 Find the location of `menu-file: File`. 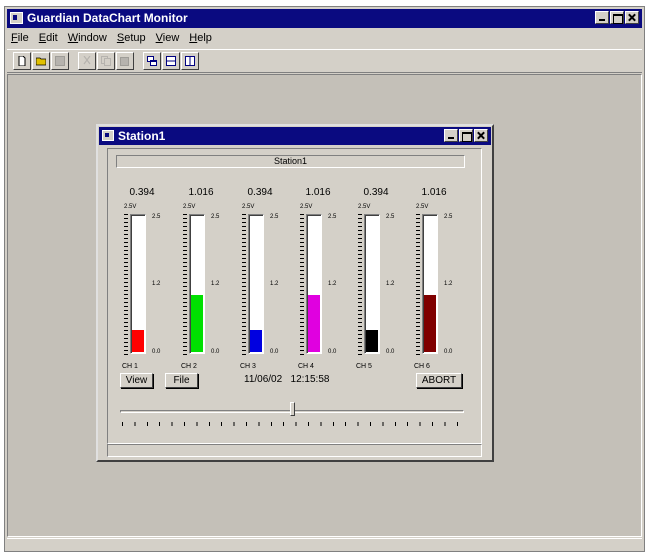

menu-file: File is located at coordinates (20, 38).